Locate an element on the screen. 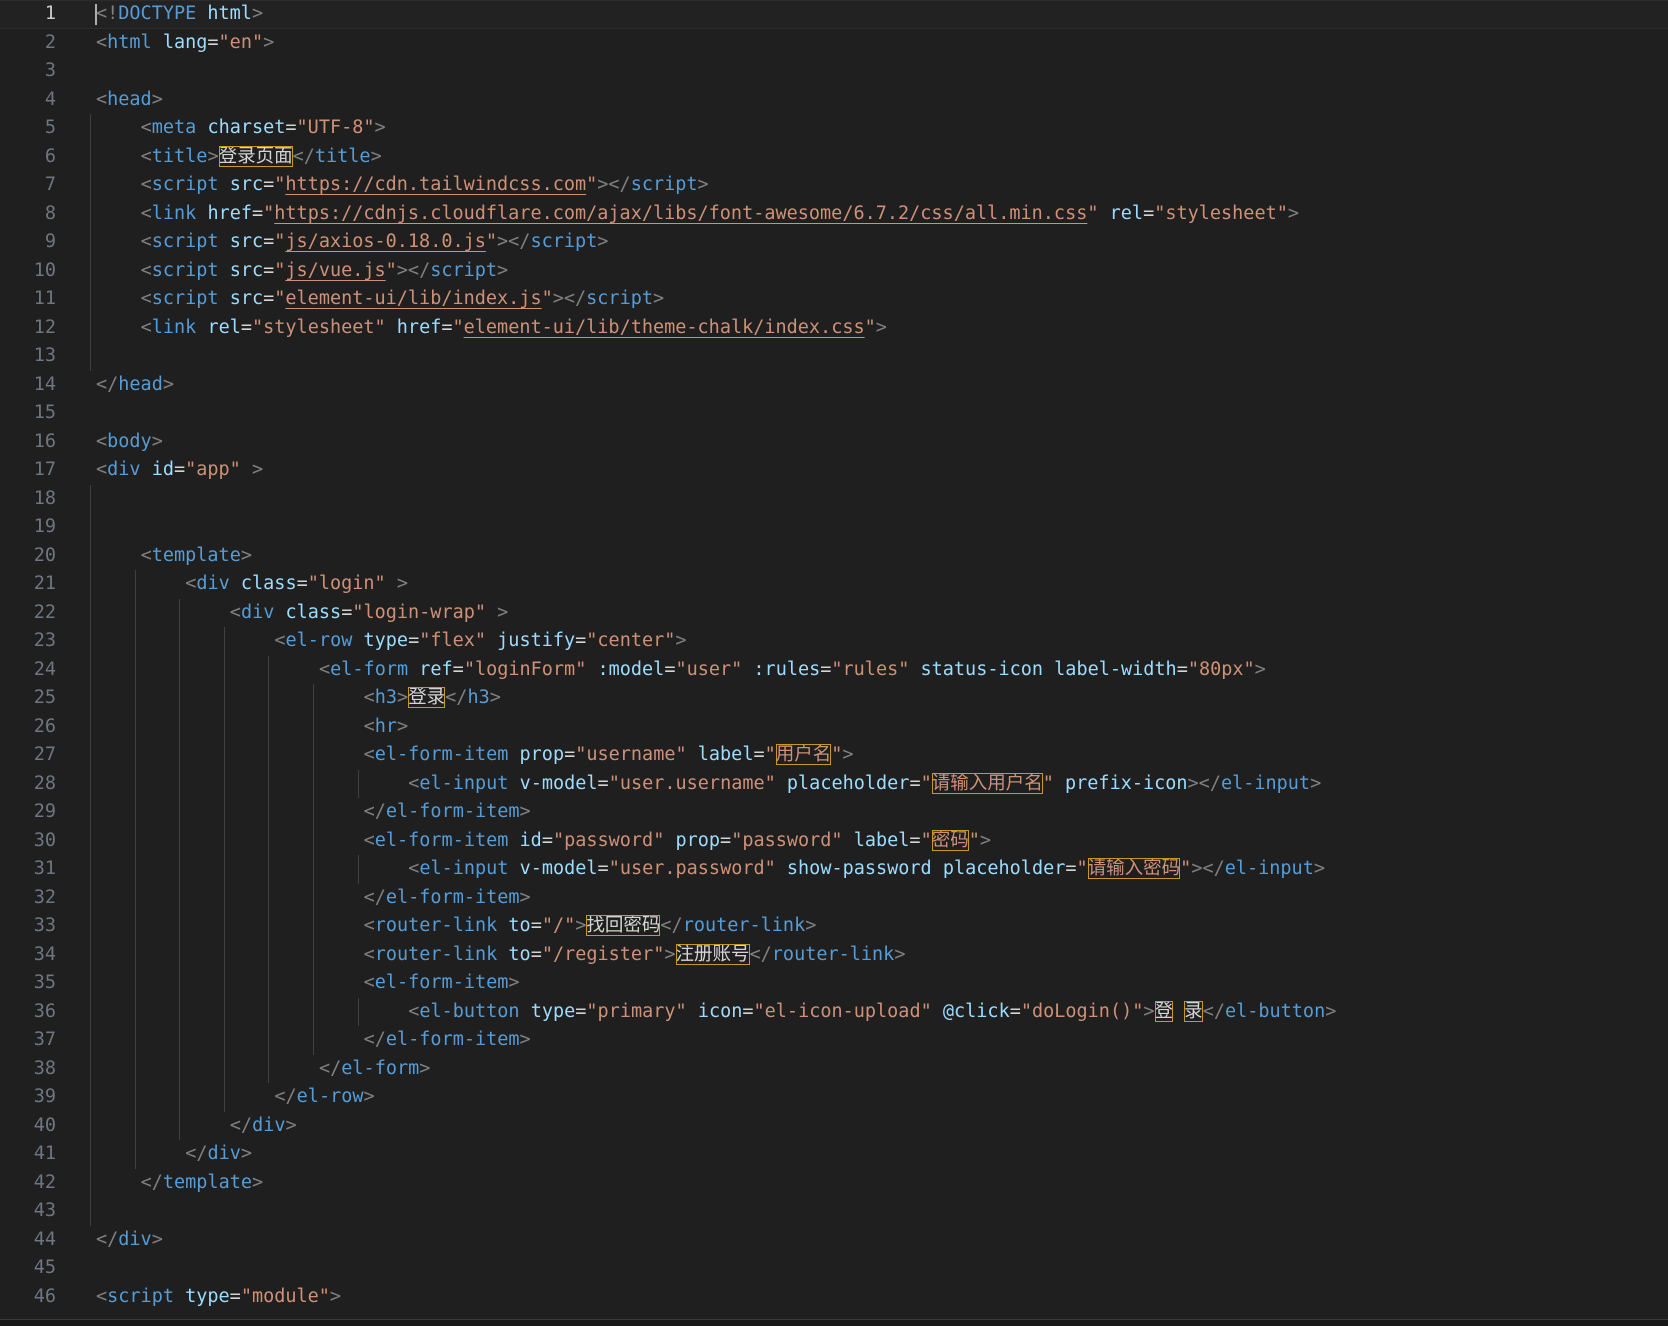  code-line: 15 is located at coordinates (834, 413).